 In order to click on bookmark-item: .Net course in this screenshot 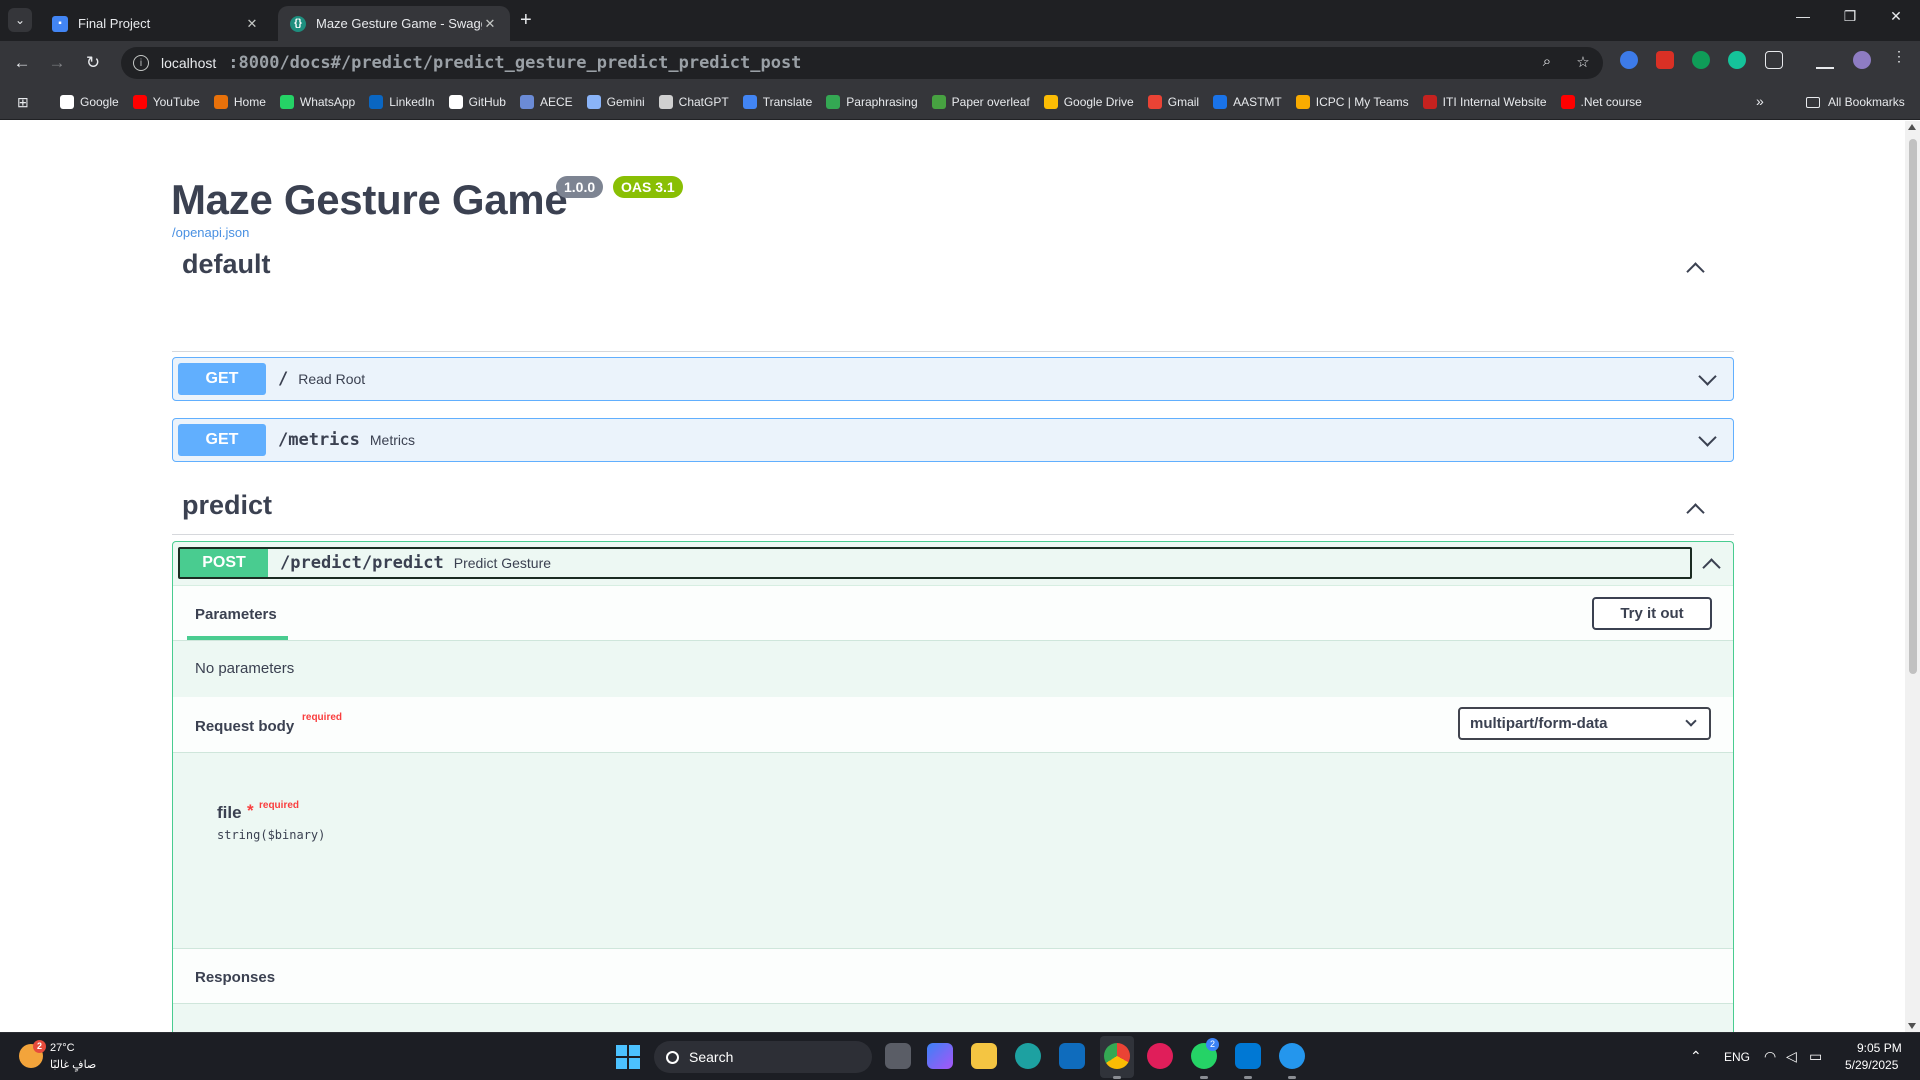, I will do `click(1601, 102)`.